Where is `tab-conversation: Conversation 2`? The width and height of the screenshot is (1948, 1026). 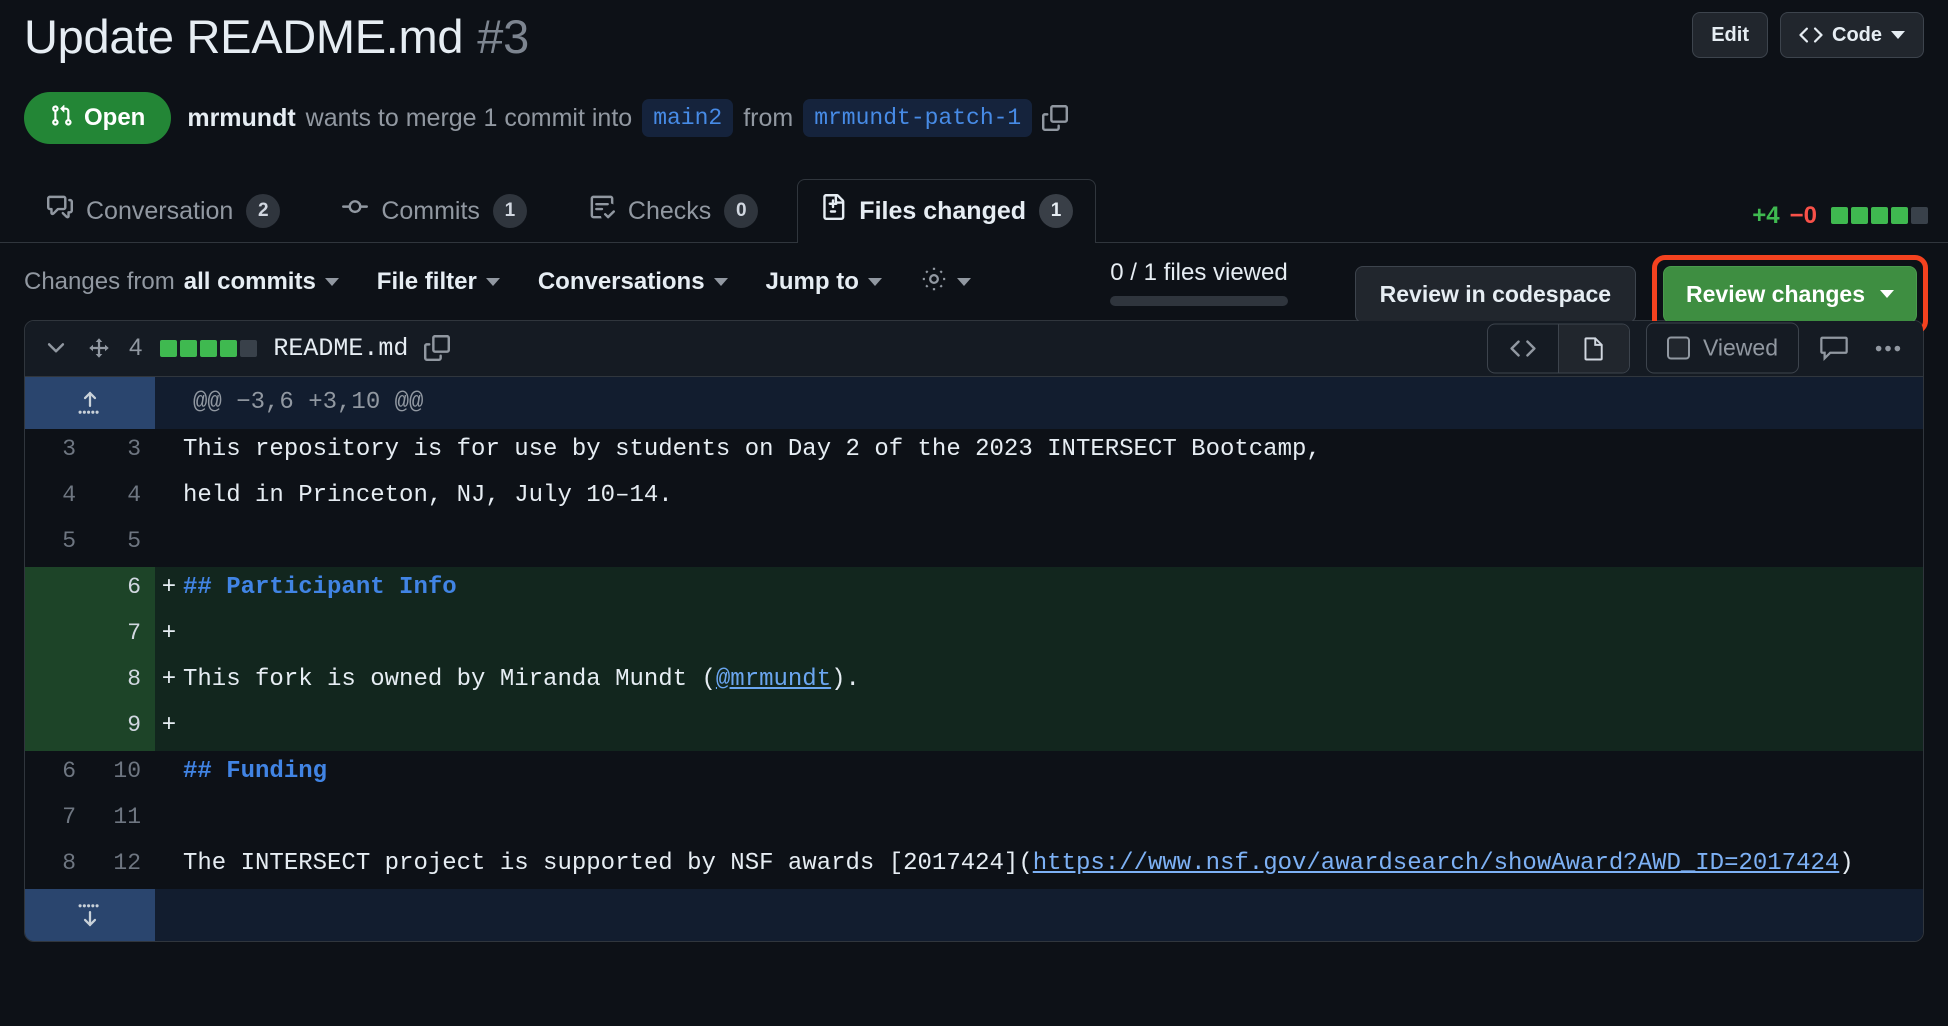 tab-conversation: Conversation 2 is located at coordinates (163, 211).